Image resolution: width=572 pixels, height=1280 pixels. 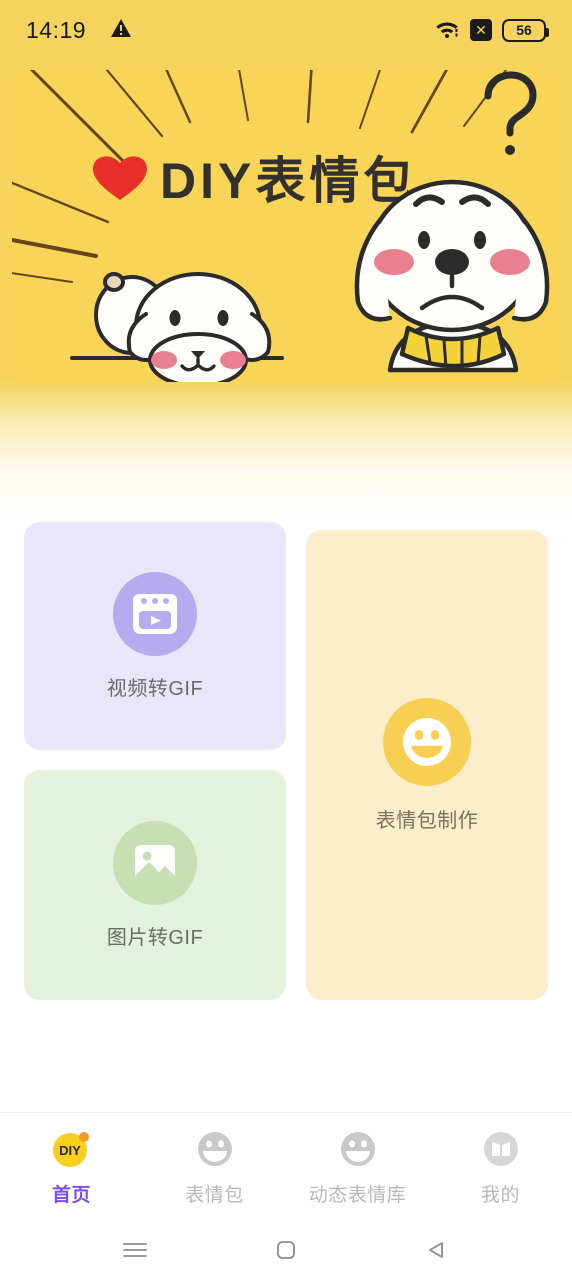 I want to click on feature-card-label: 表情包制作, so click(x=427, y=820).